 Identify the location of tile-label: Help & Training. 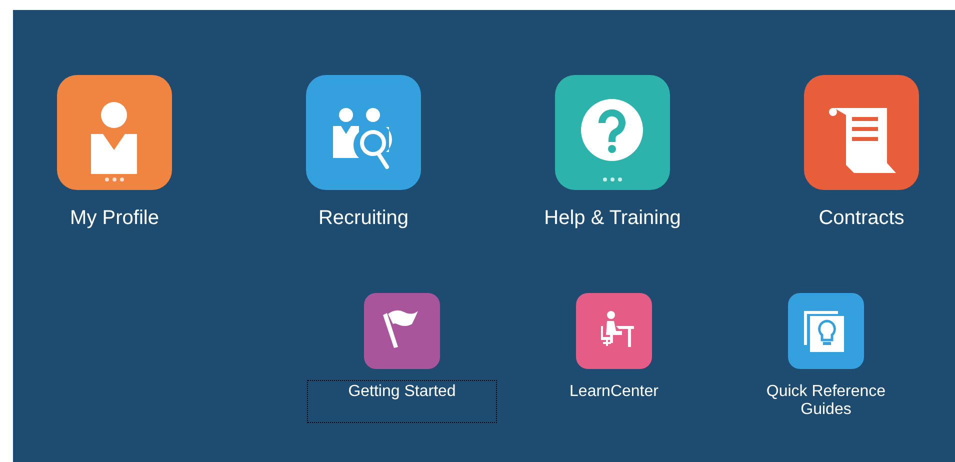
(612, 218).